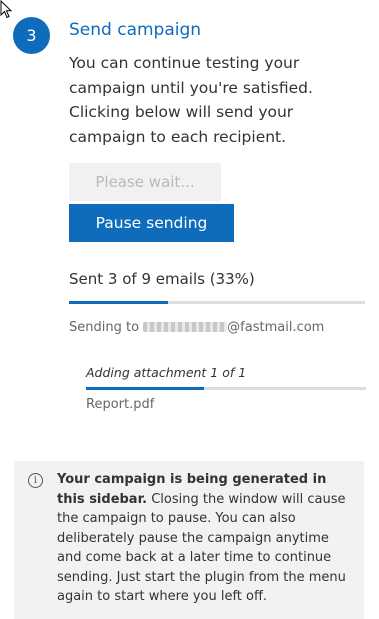  Describe the element at coordinates (106, 327) in the screenshot. I see `sending-to-label: Sending to` at that location.